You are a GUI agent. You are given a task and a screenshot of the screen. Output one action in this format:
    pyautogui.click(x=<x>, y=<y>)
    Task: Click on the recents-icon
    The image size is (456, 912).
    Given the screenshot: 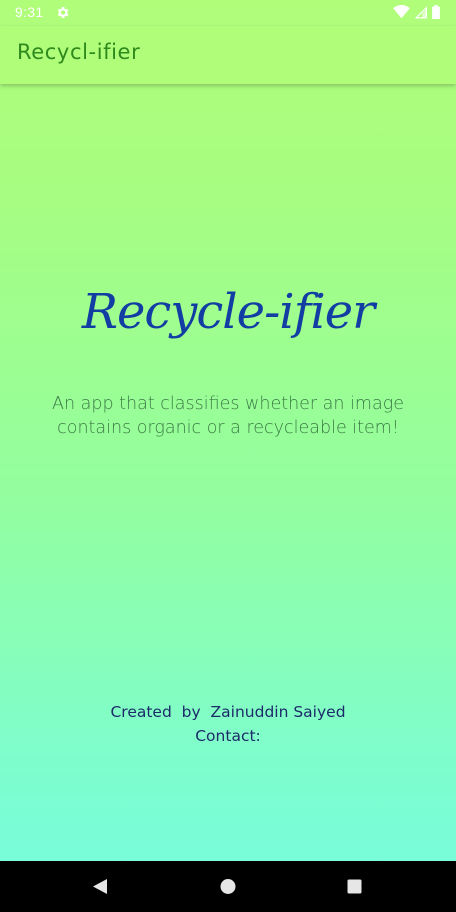 What is the action you would take?
    pyautogui.click(x=354, y=886)
    